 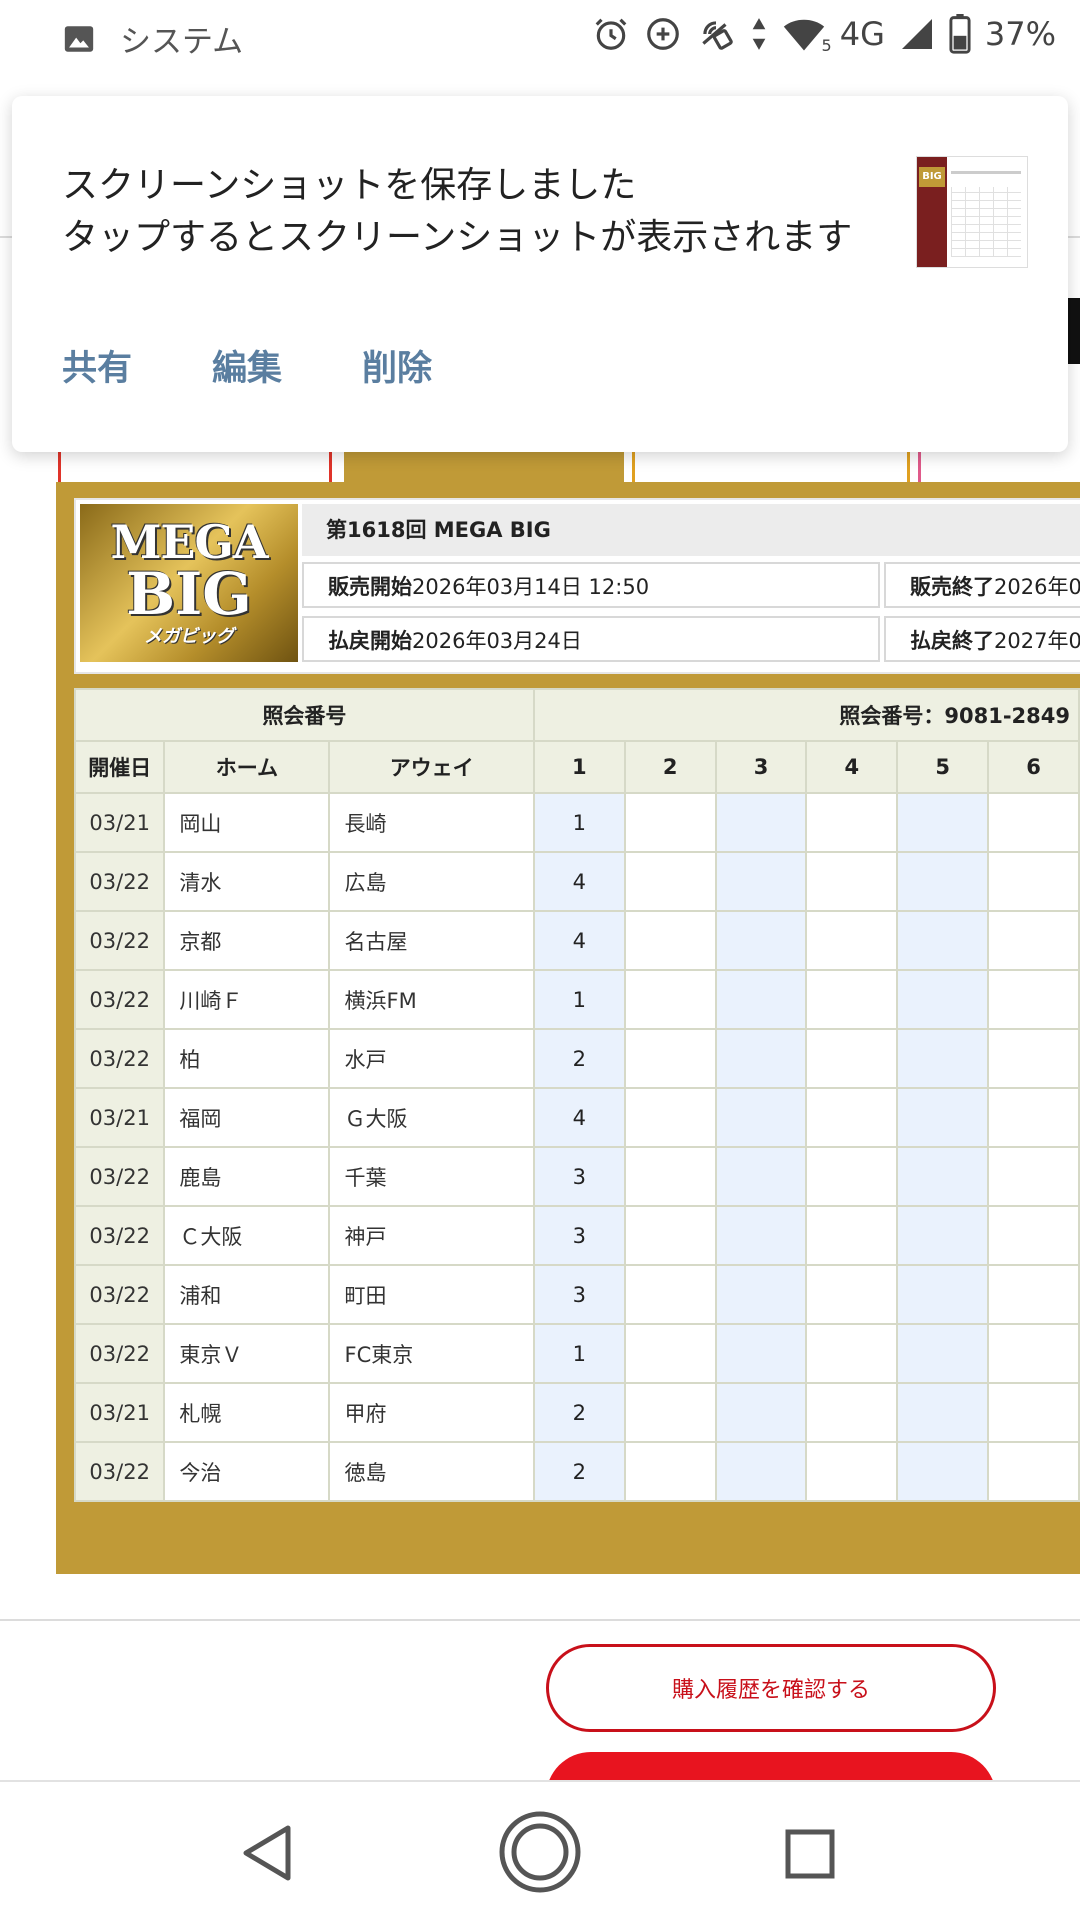 What do you see at coordinates (576, 1235) in the screenshot?
I see `table-row: 03/22 Ｃ大阪 神戸 3` at bounding box center [576, 1235].